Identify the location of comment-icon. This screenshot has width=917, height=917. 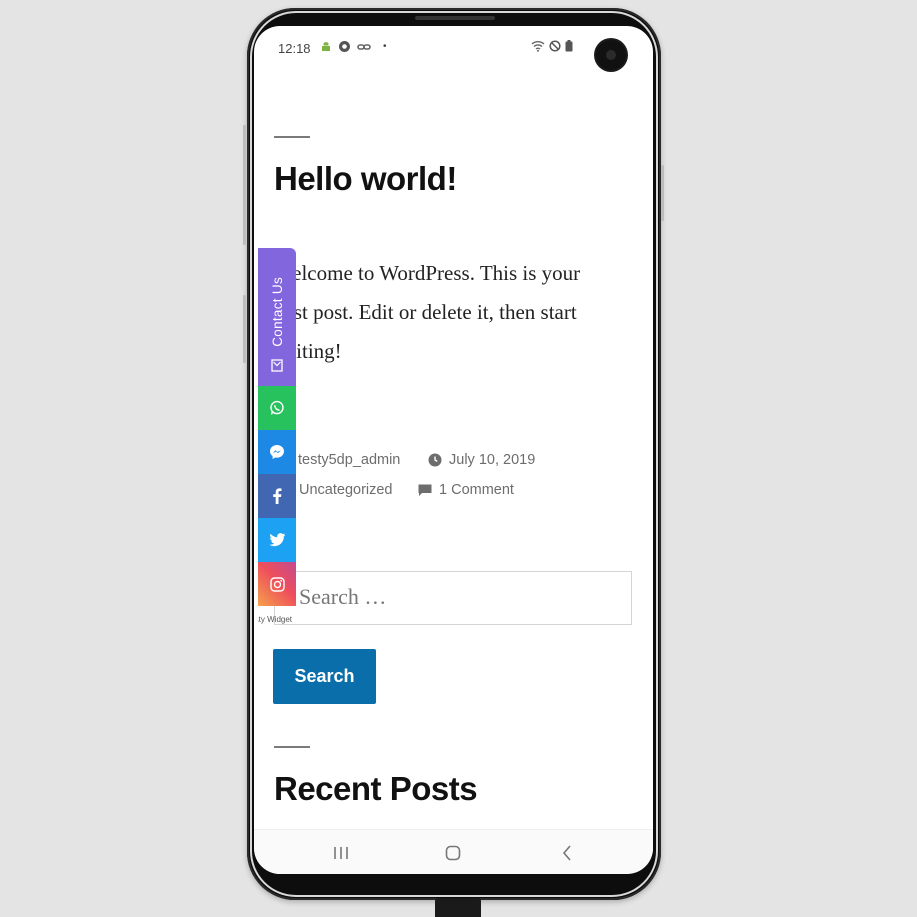
(425, 490).